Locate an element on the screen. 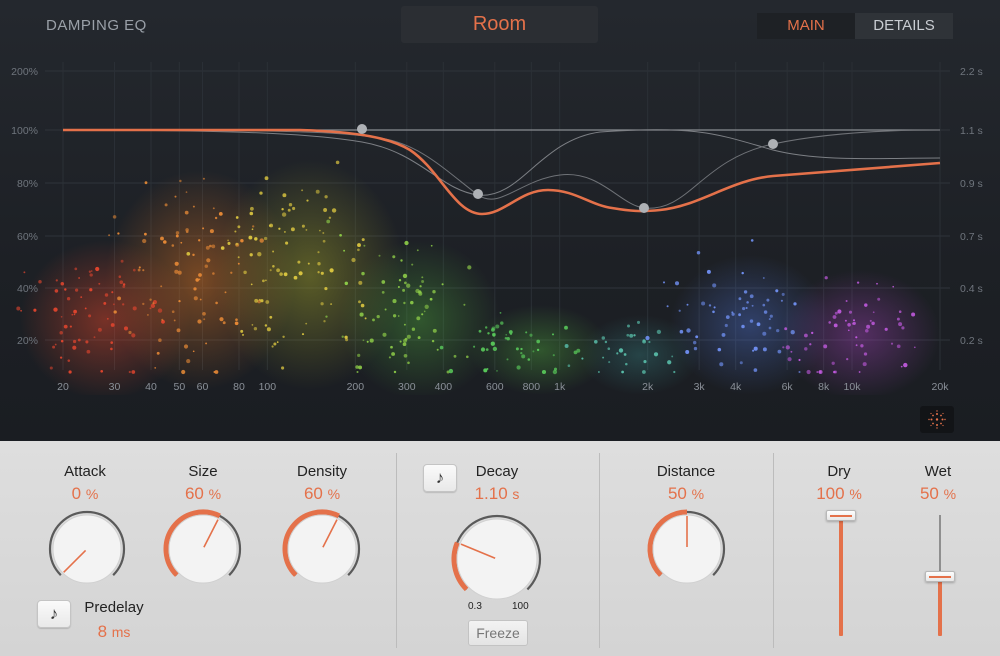 This screenshot has width=1000, height=656. tab-main: MAIN is located at coordinates (806, 26).